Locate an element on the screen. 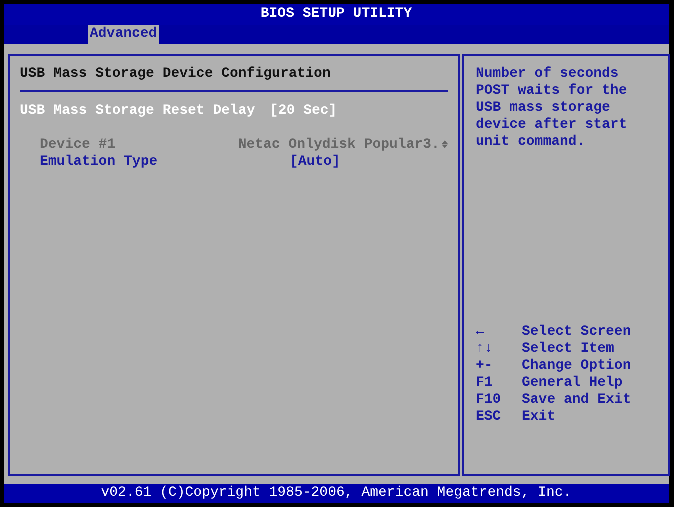  key-label: +- is located at coordinates (485, 366).